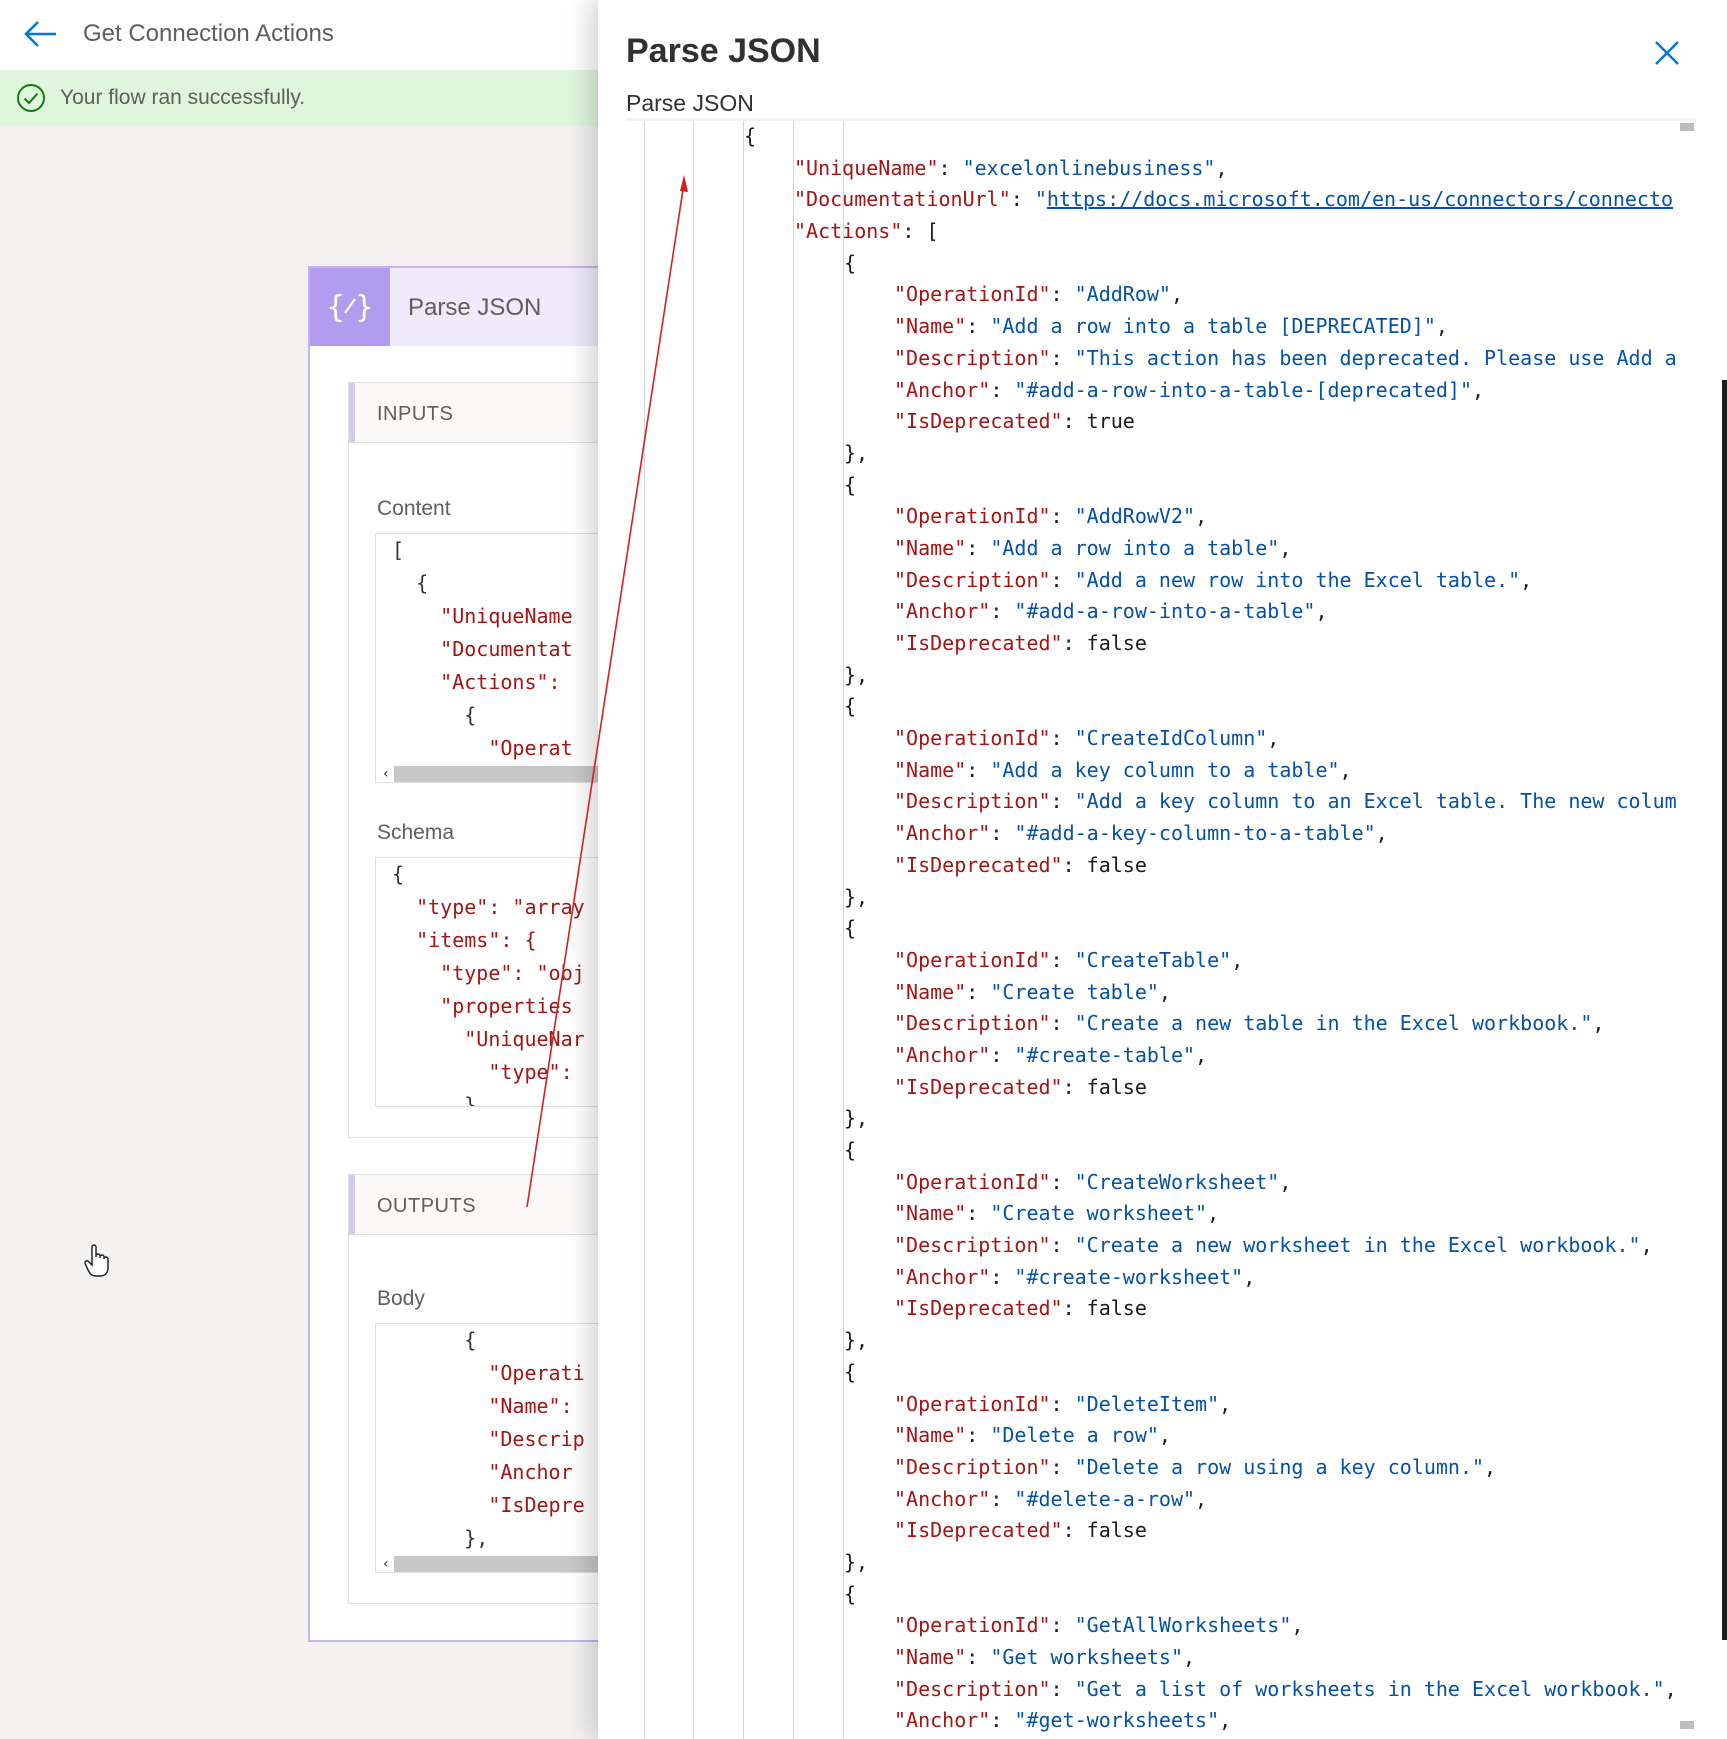  I want to click on code-line: "Operat, so click(482, 748).